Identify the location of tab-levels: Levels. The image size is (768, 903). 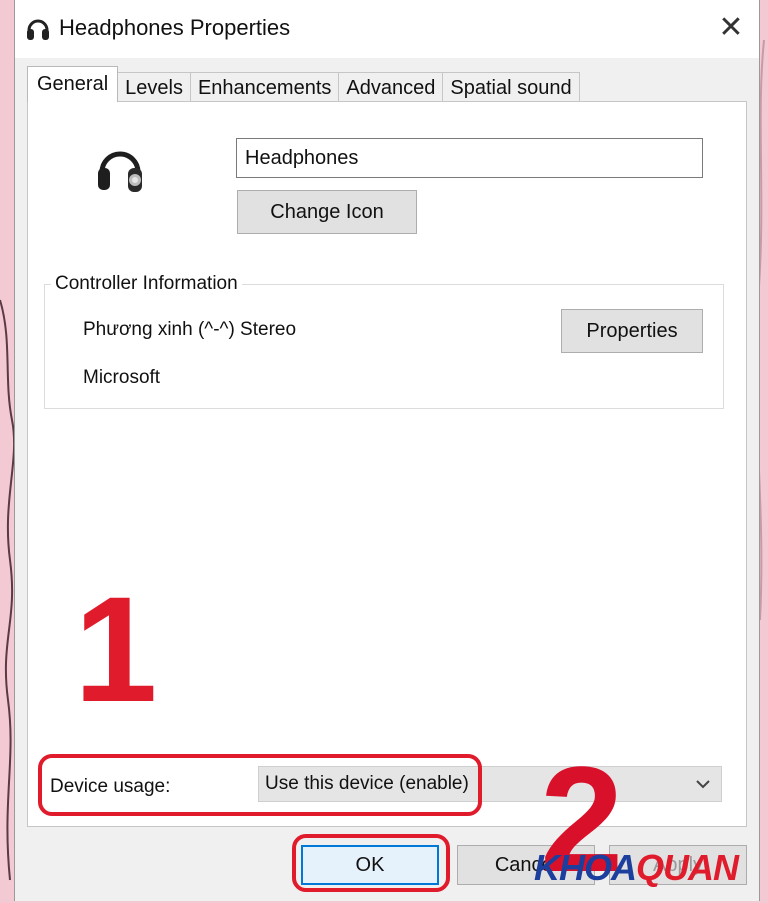
(154, 87).